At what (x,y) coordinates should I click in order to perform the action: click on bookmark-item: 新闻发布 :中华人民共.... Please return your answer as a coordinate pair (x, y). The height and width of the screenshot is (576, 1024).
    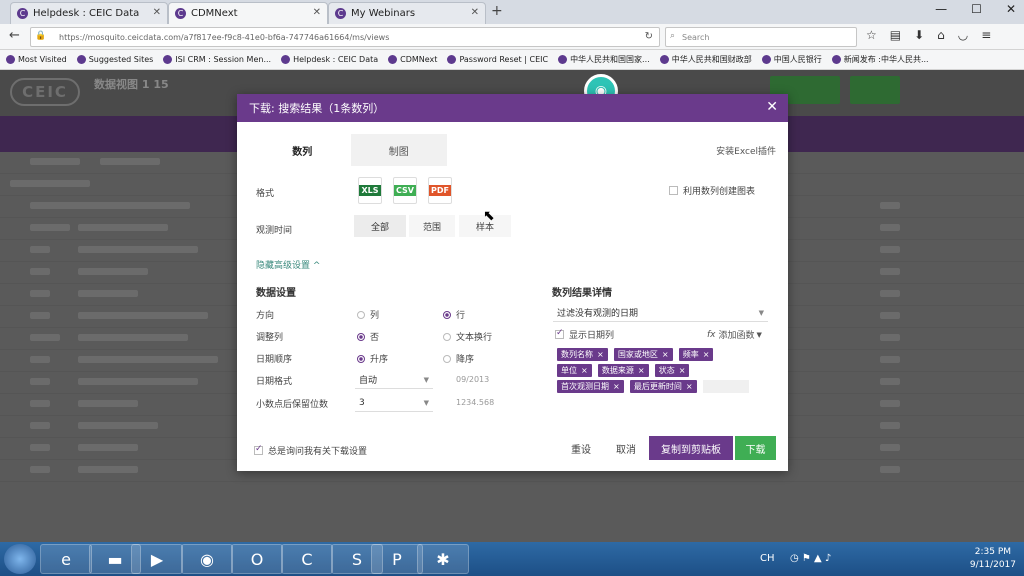
    Looking at the image, I should click on (880, 59).